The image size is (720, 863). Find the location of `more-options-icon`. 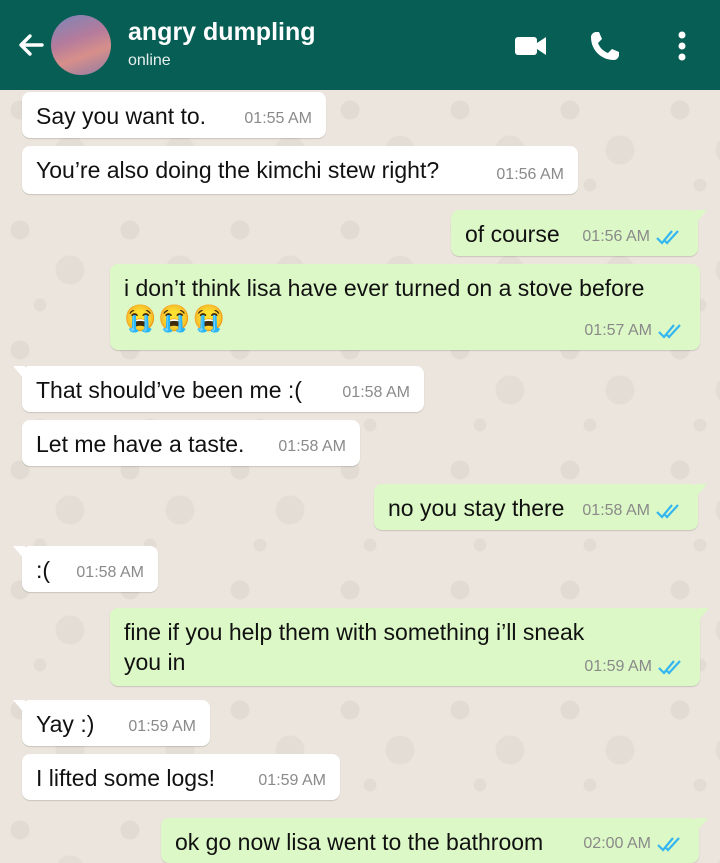

more-options-icon is located at coordinates (682, 46).